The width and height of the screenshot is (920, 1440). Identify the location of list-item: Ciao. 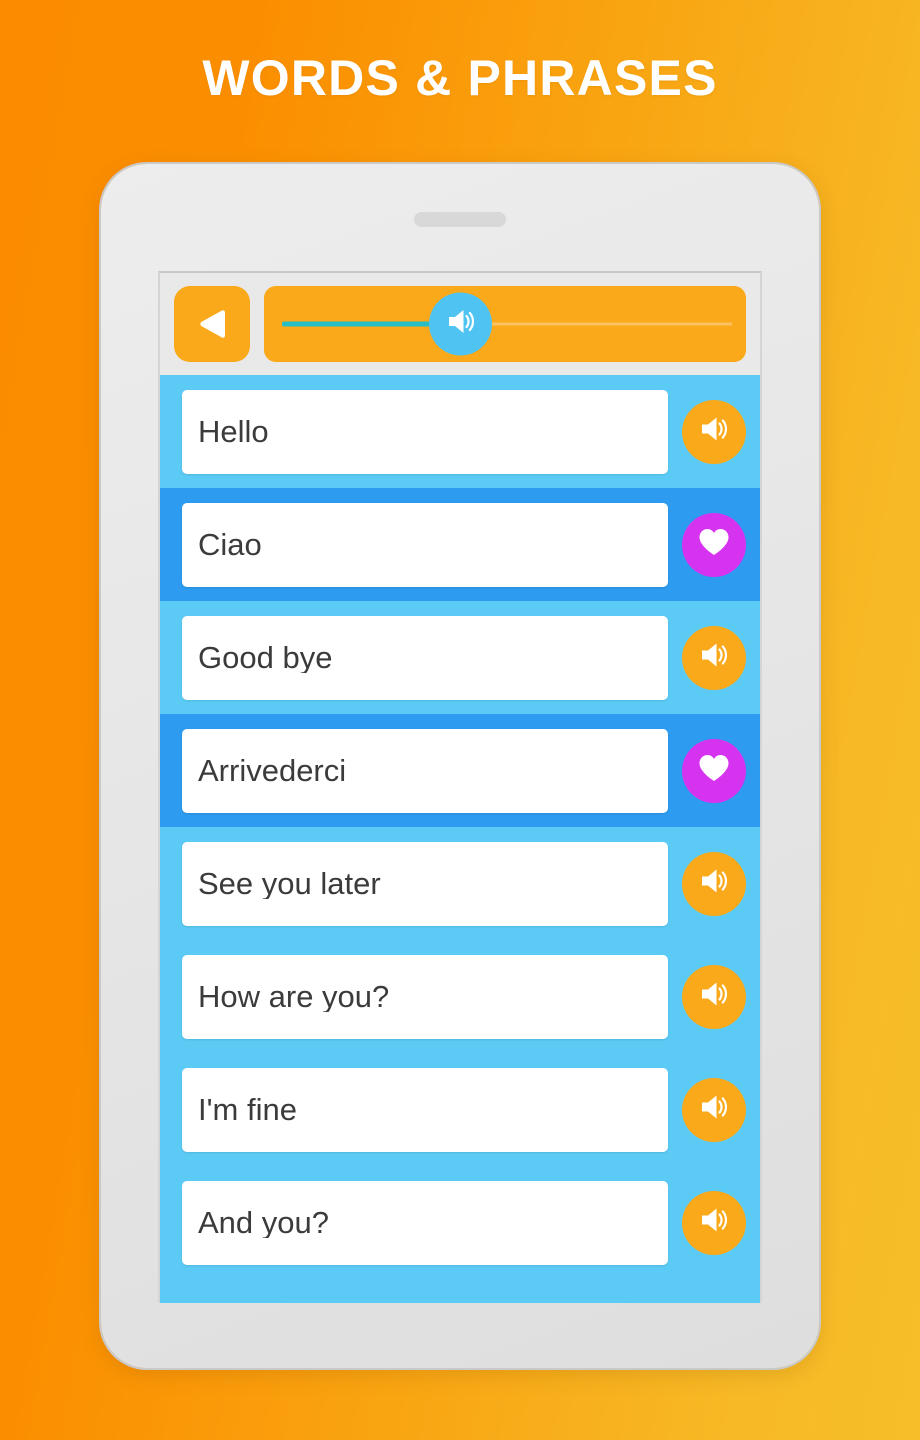
(460, 544).